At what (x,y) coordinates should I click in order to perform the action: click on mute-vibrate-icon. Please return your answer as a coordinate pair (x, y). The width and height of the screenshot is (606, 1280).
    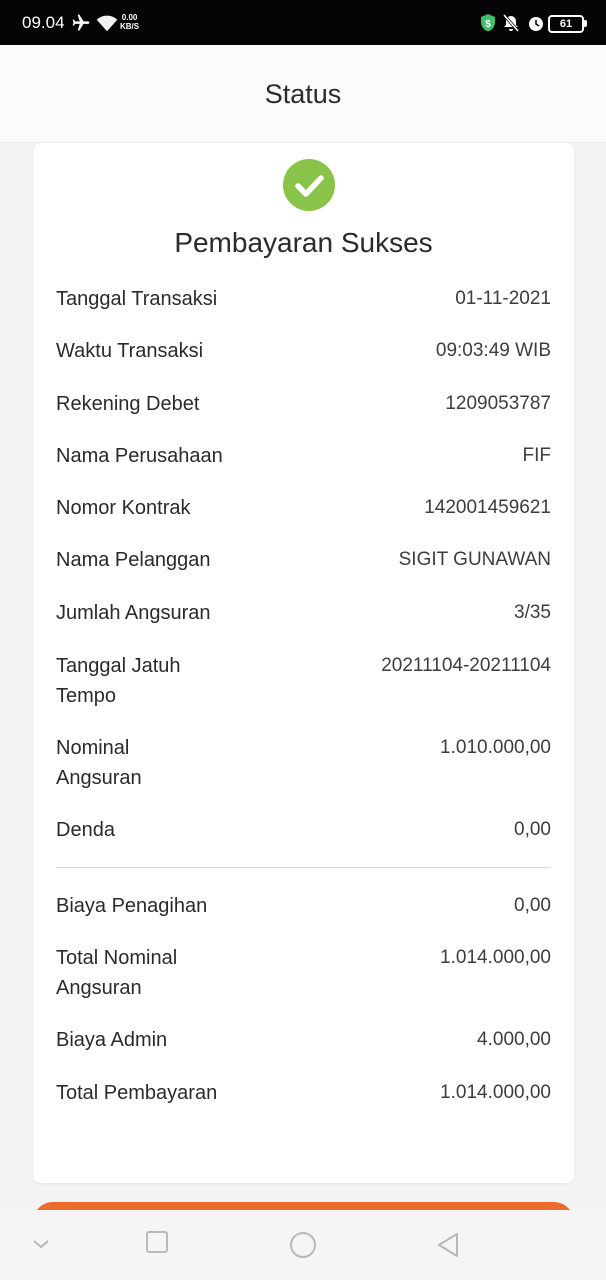
    Looking at the image, I should click on (511, 25).